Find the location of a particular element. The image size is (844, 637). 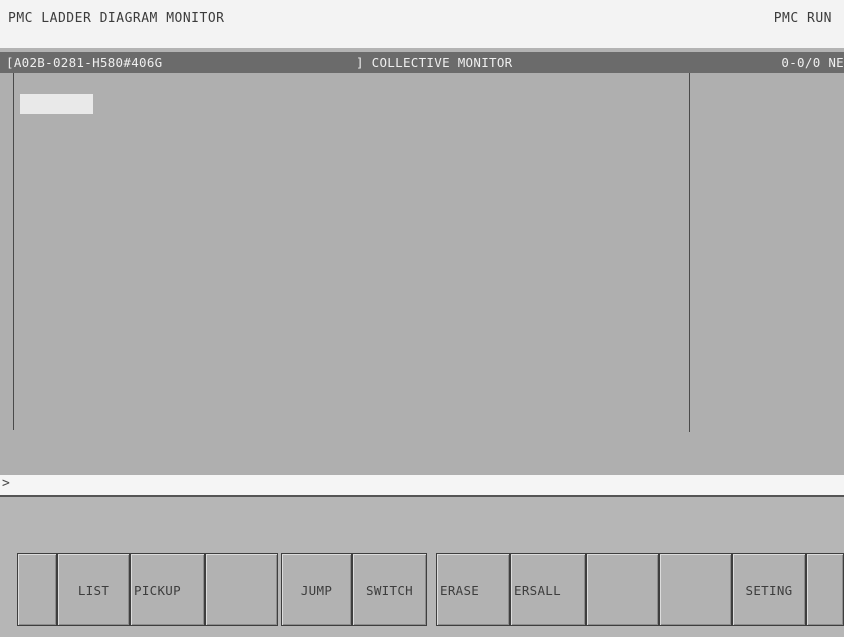

softkey-switch: SWITCH is located at coordinates (389, 589).